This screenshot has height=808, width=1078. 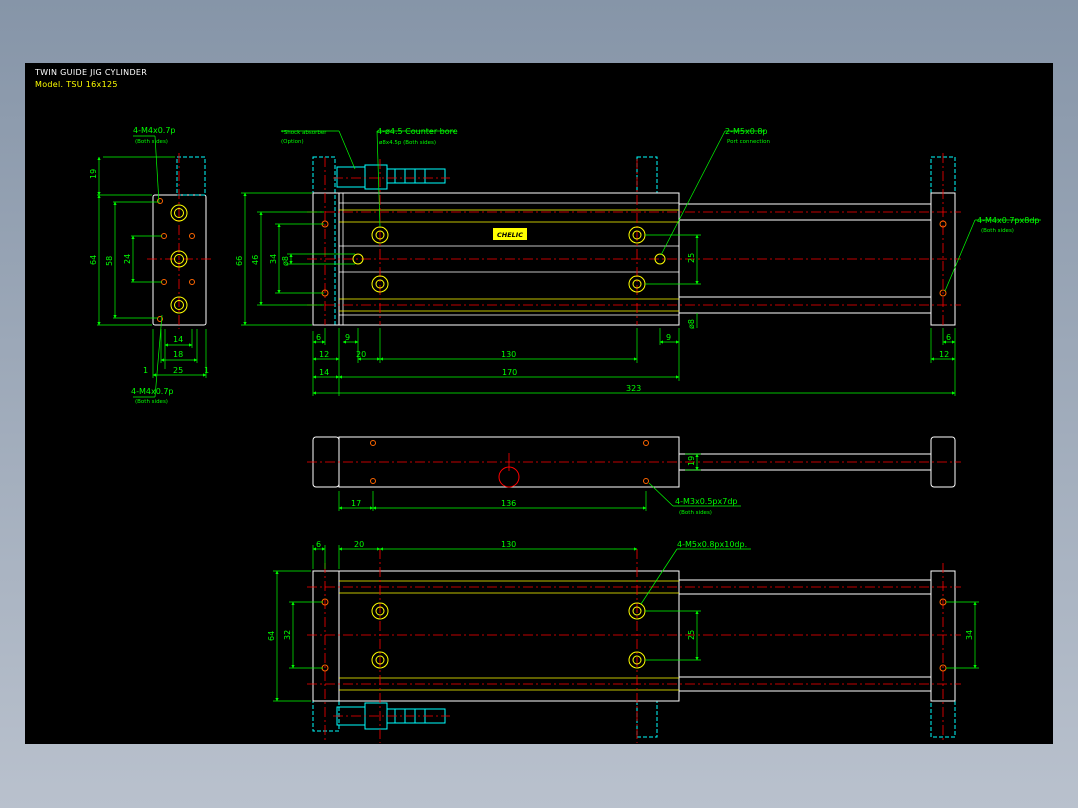 I want to click on mid-dim-19: 19, so click(x=691, y=461).